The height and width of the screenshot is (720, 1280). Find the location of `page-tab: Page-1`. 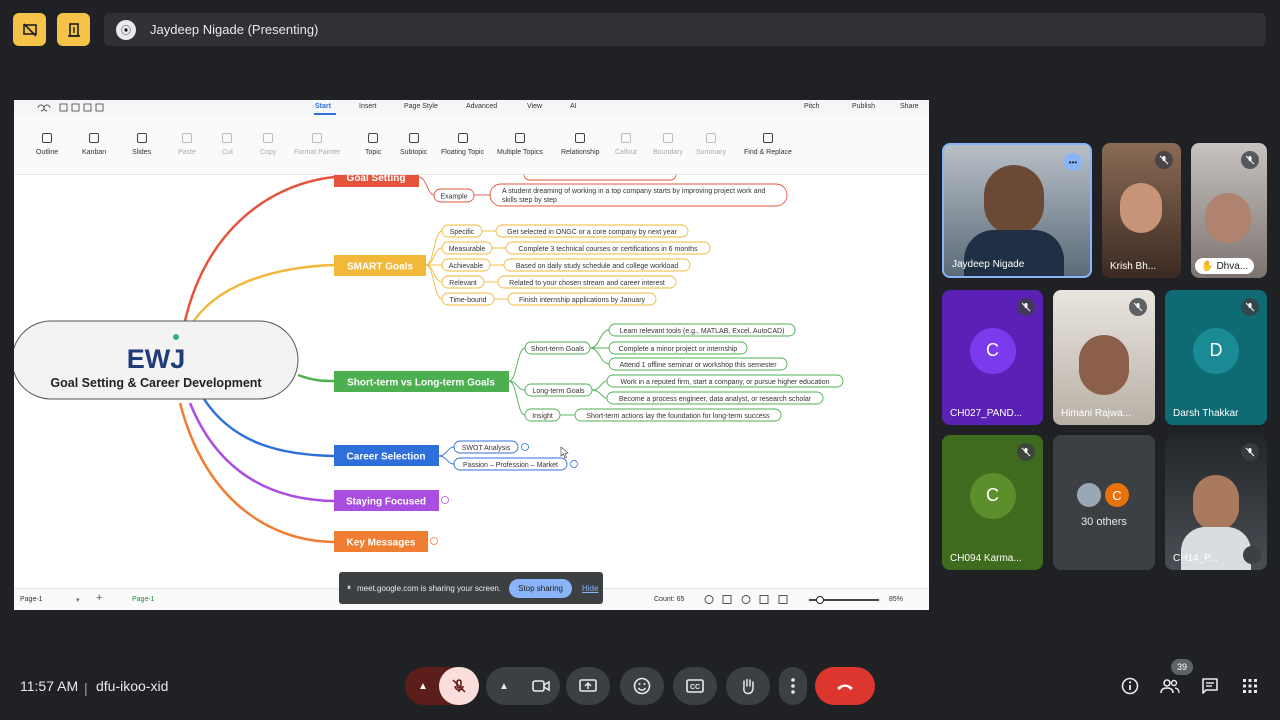

page-tab: Page-1 is located at coordinates (143, 599).